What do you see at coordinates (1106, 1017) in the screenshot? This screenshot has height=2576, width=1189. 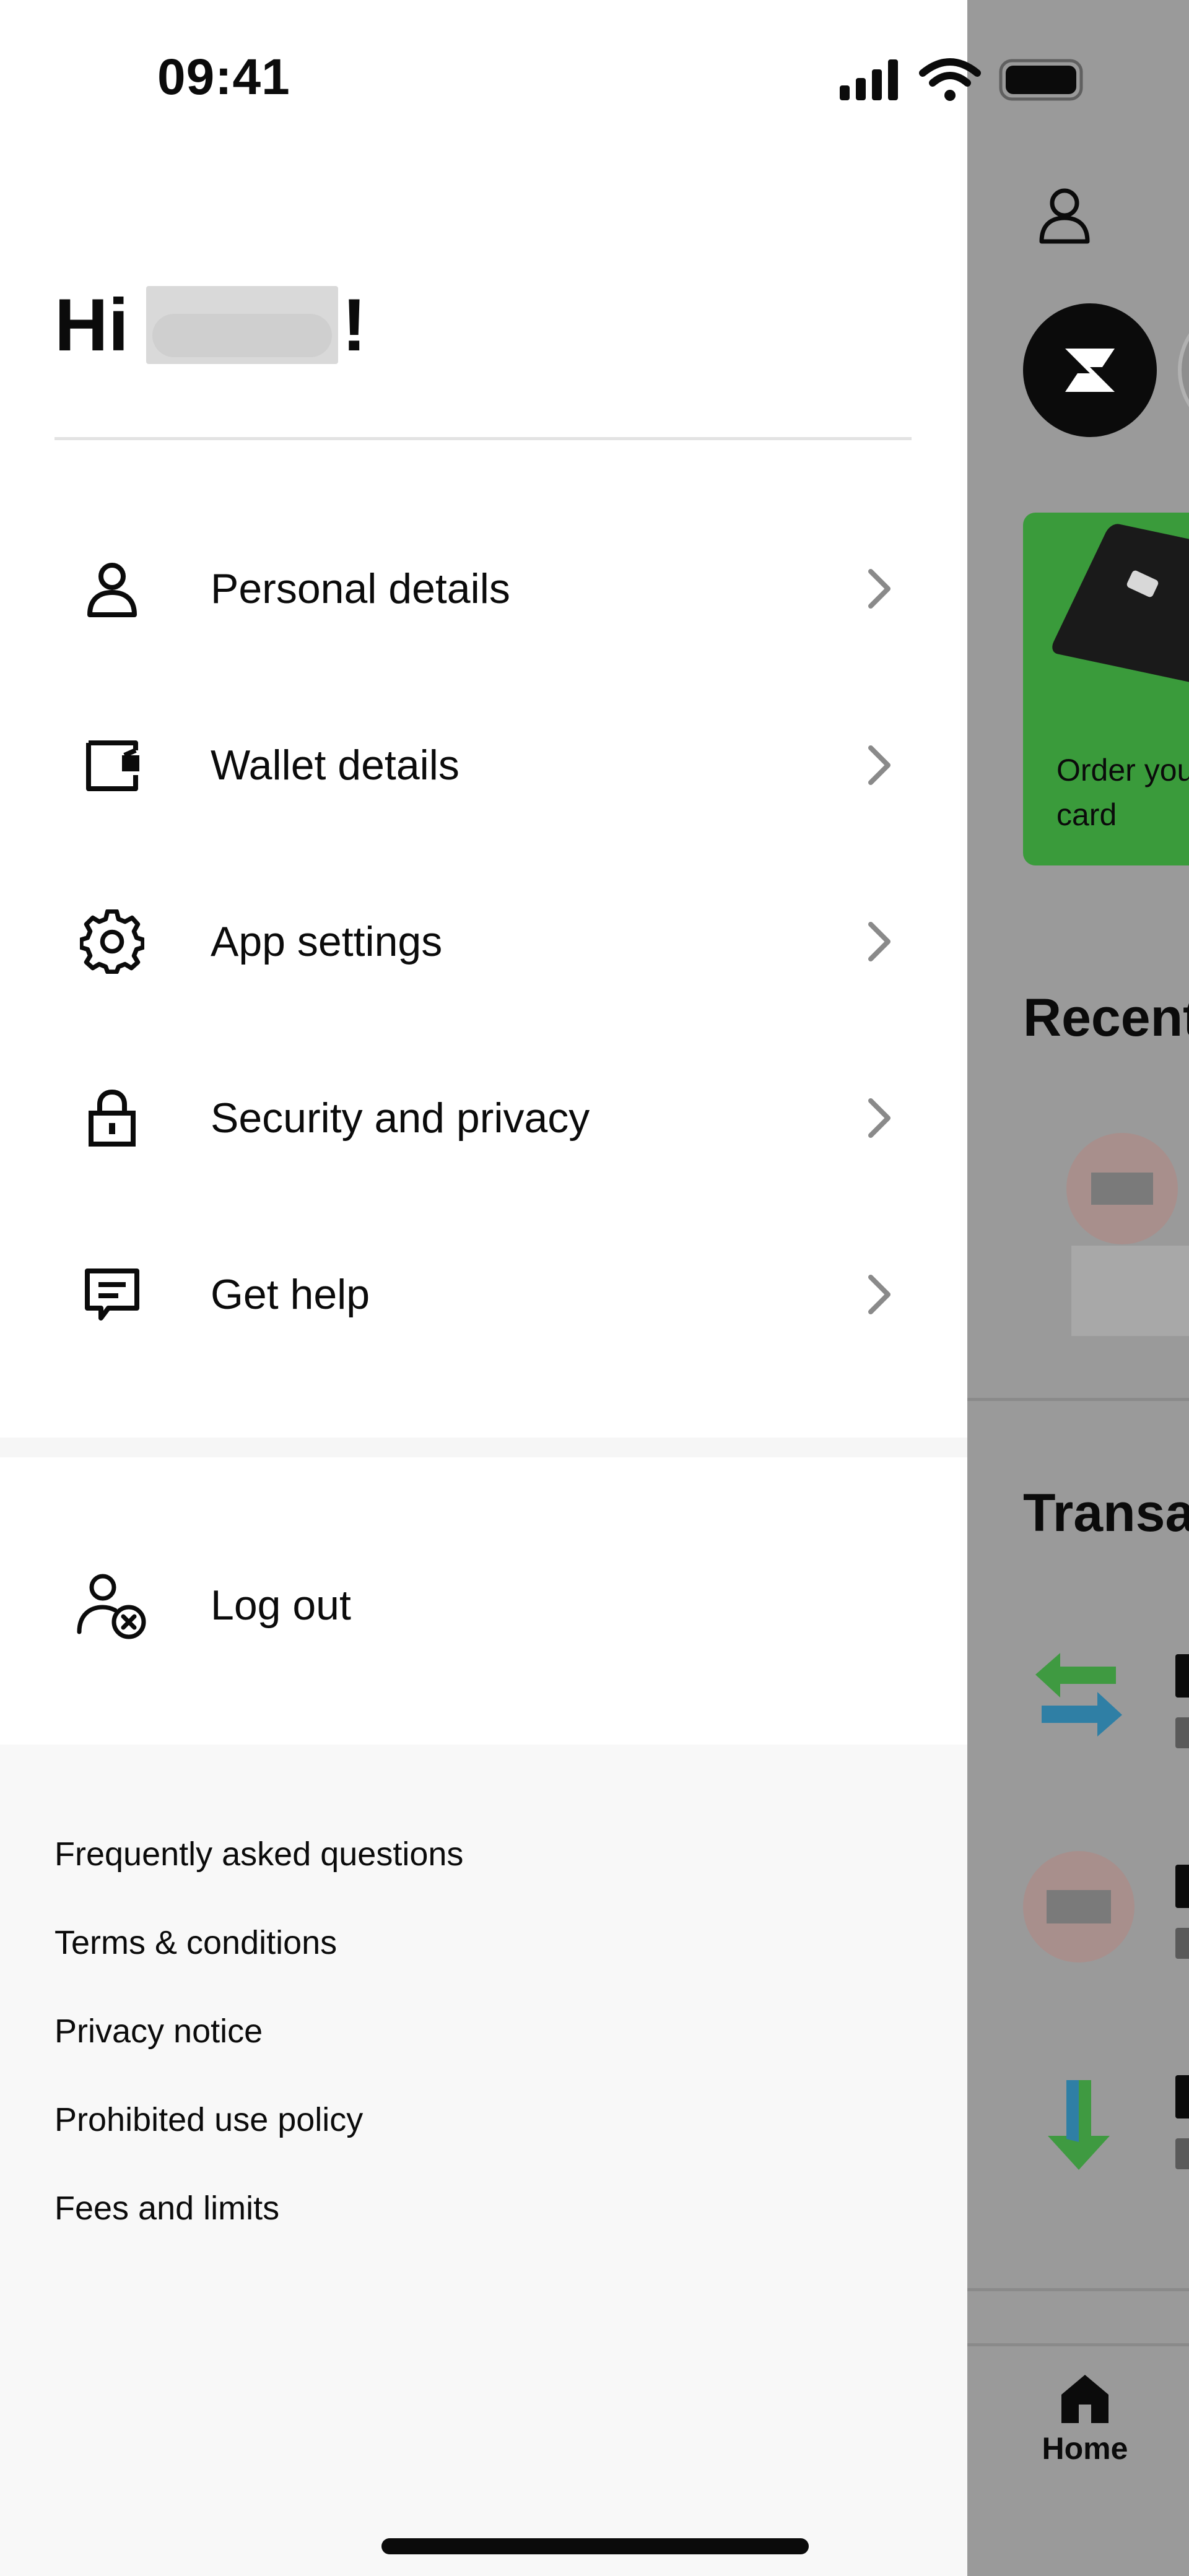 I see `recent-title: Recent` at bounding box center [1106, 1017].